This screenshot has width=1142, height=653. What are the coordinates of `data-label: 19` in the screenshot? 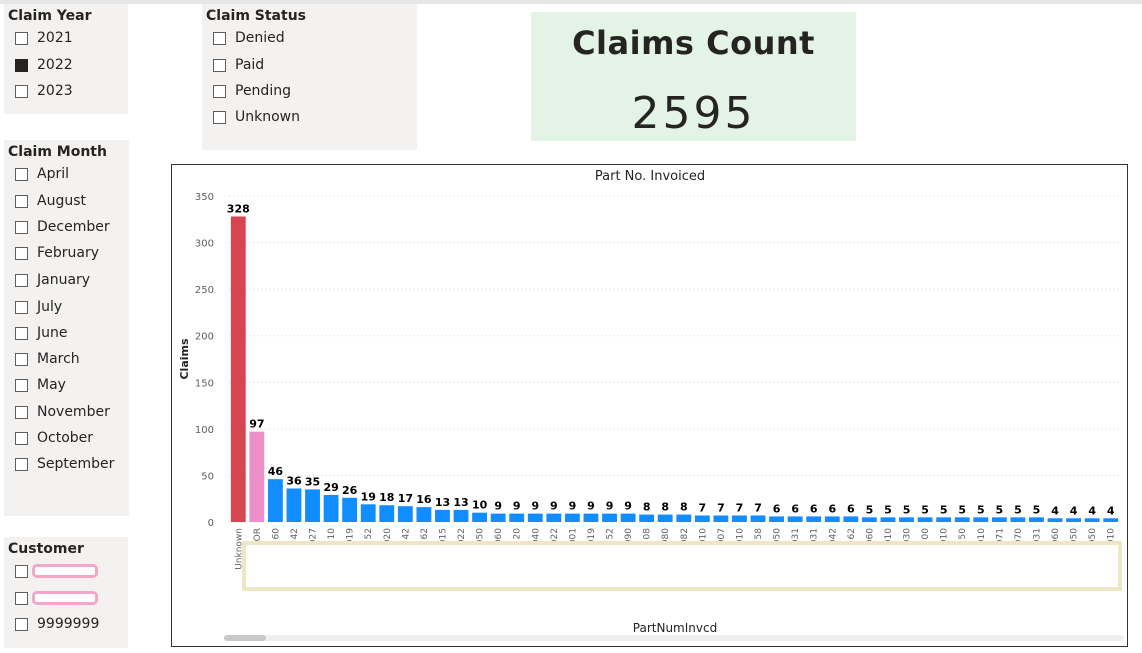 It's located at (368, 496).